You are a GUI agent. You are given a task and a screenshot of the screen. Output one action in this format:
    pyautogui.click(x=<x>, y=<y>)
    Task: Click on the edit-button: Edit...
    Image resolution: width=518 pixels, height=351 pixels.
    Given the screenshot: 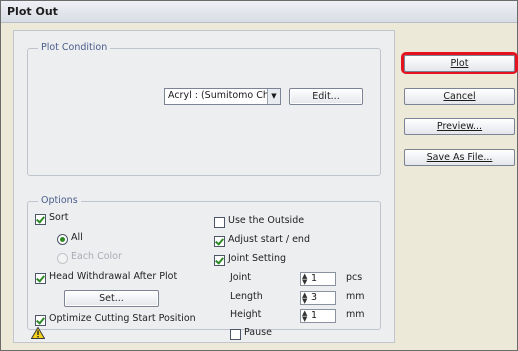 What is the action you would take?
    pyautogui.click(x=326, y=96)
    